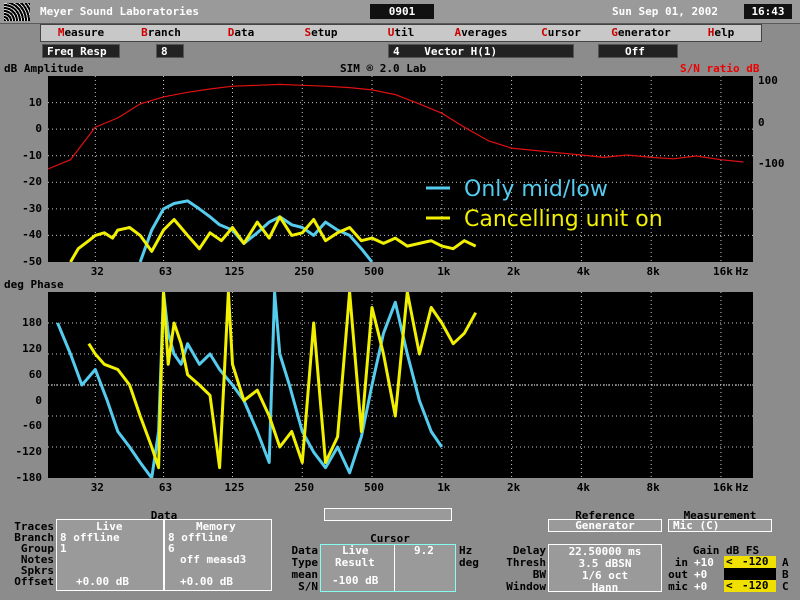 This screenshot has height=600, width=800. I want to click on menu-item-data: Data, so click(241, 33).